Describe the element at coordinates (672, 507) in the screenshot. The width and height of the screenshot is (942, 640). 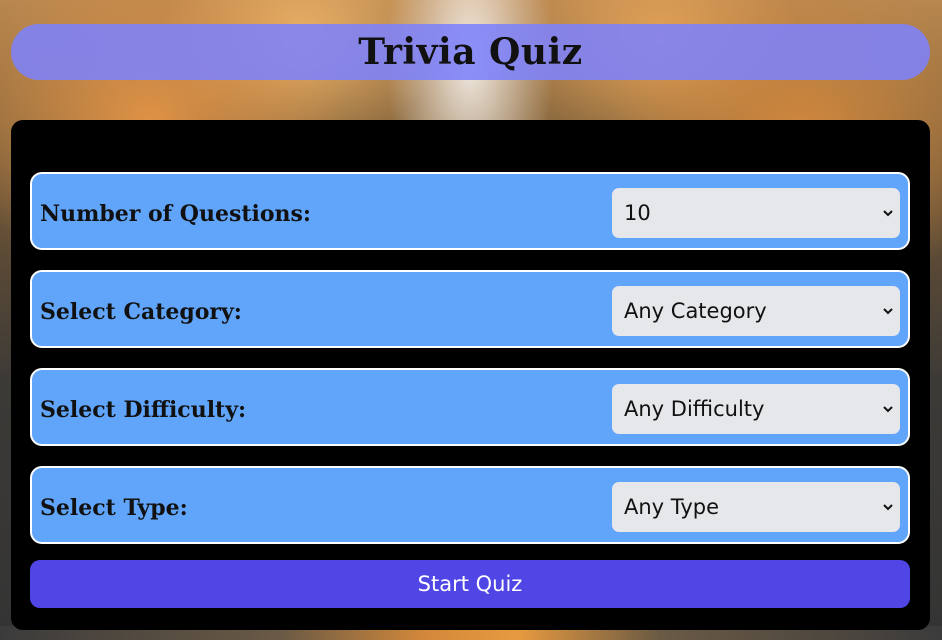
I see `type-value: Any Type` at that location.